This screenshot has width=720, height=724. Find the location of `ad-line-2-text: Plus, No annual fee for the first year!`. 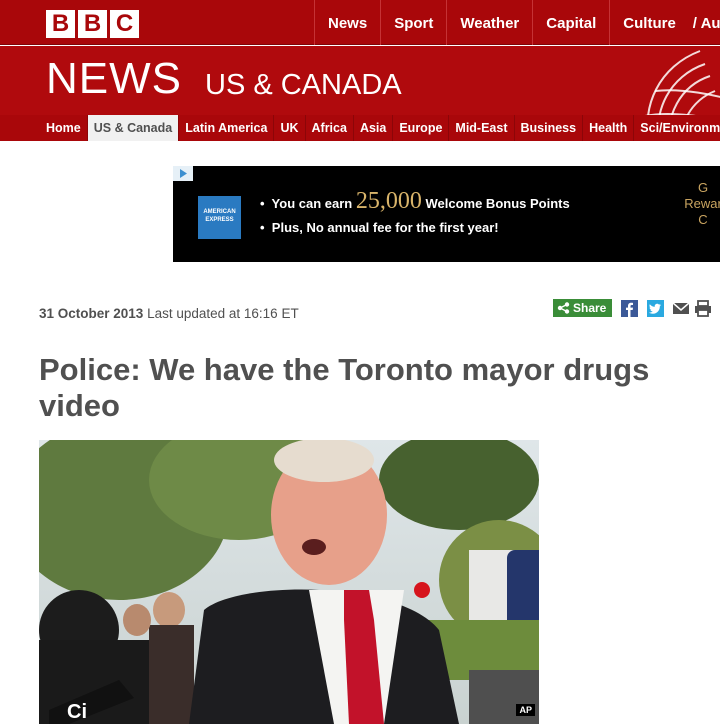

ad-line-2-text: Plus, No annual fee for the first year! is located at coordinates (385, 227).